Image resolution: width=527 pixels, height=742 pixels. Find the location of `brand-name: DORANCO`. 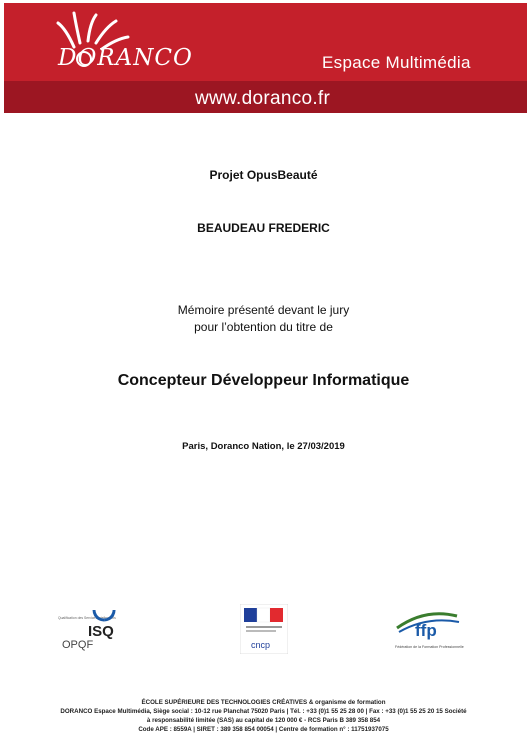

brand-name: DORANCO is located at coordinates (125, 58).